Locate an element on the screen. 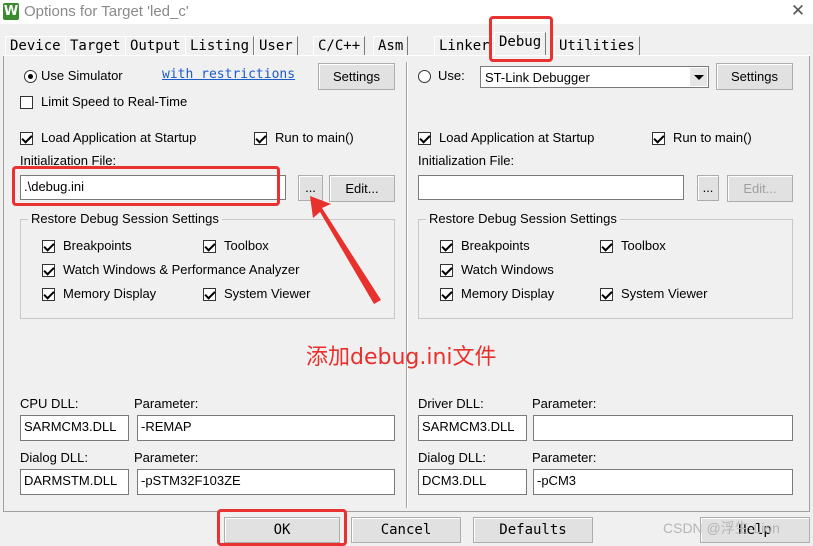 The width and height of the screenshot is (813, 546). cpu-param-field: -REMAP is located at coordinates (266, 428).